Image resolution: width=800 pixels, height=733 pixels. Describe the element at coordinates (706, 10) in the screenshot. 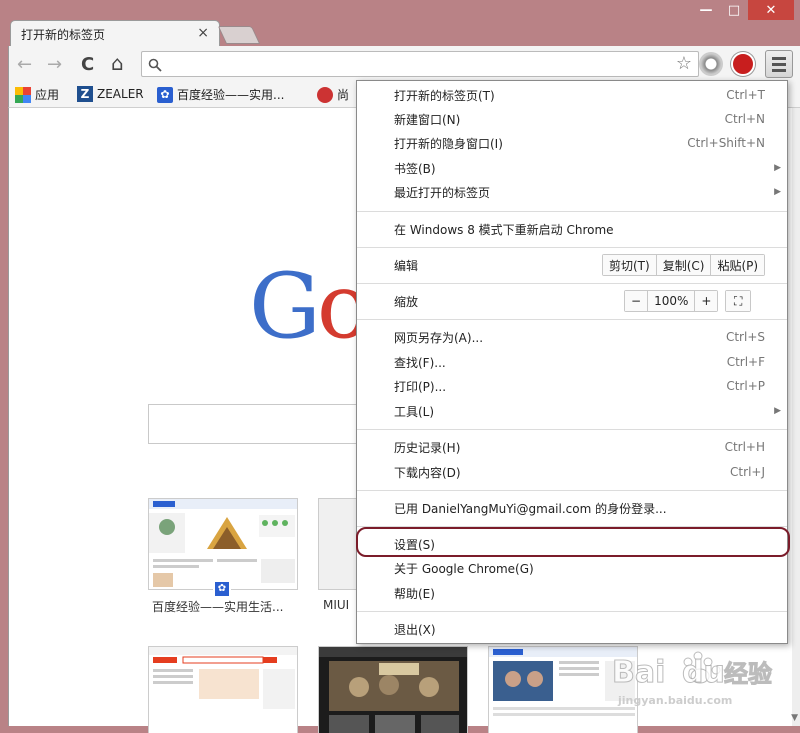

I see `minimize-button: —` at that location.